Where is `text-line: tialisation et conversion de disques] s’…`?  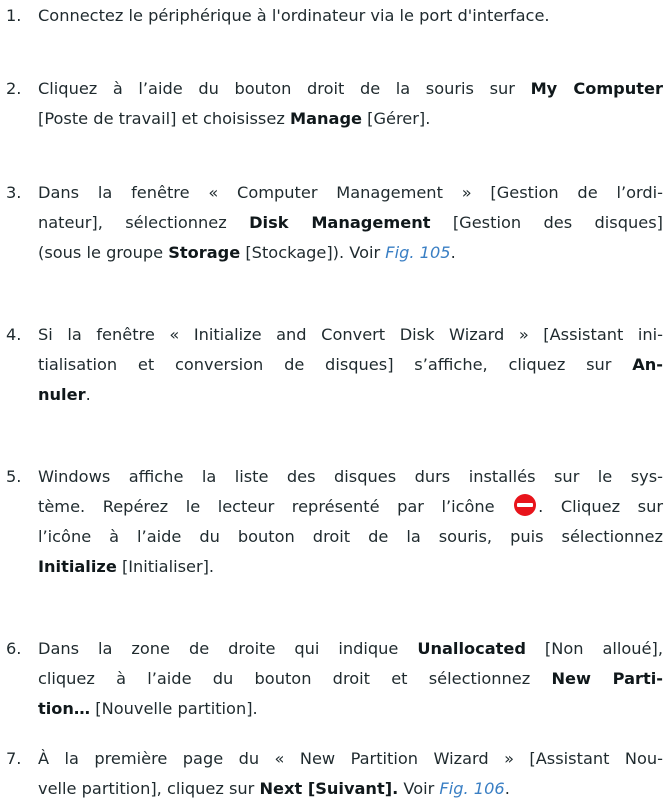
text-line: tialisation et conversion de disques] s’… is located at coordinates (350, 365).